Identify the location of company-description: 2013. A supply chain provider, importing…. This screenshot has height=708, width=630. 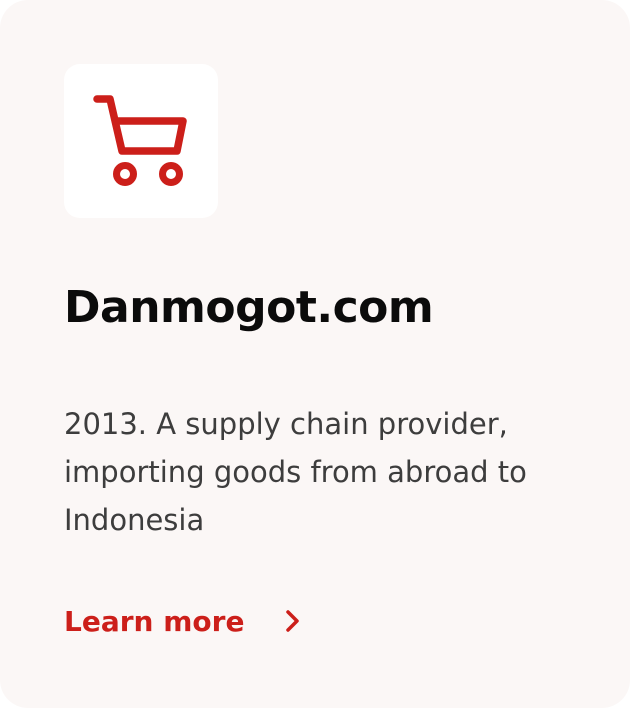
(295, 472).